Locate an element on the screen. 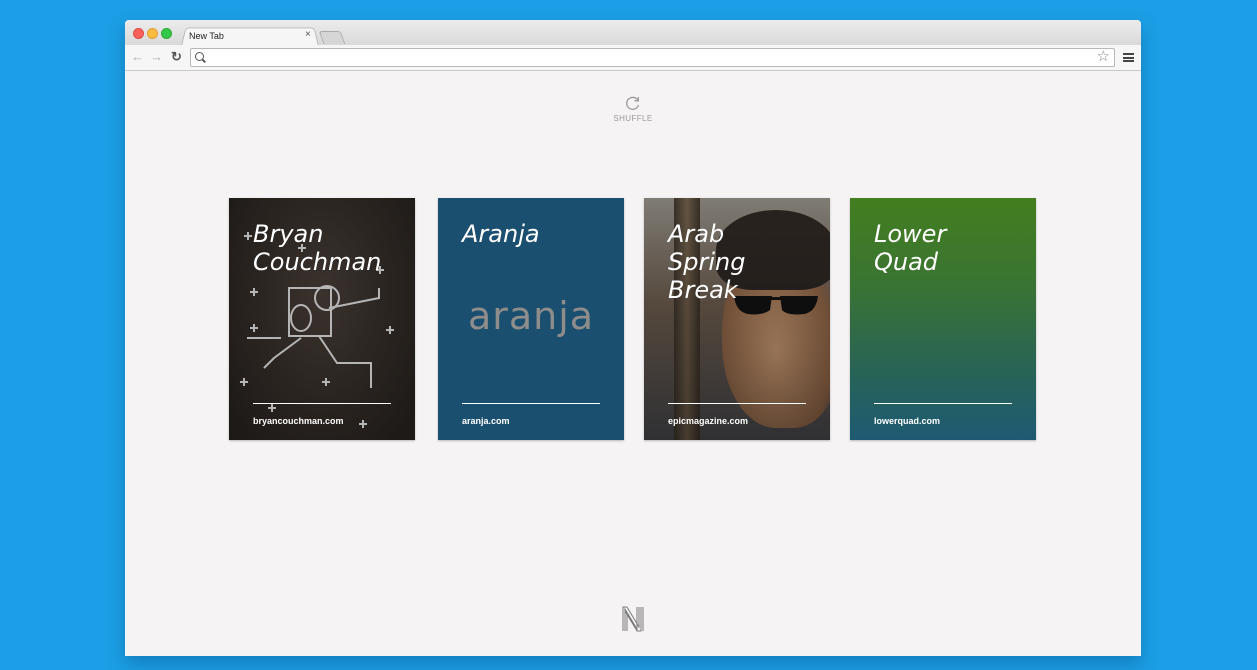  search-icon is located at coordinates (199, 56).